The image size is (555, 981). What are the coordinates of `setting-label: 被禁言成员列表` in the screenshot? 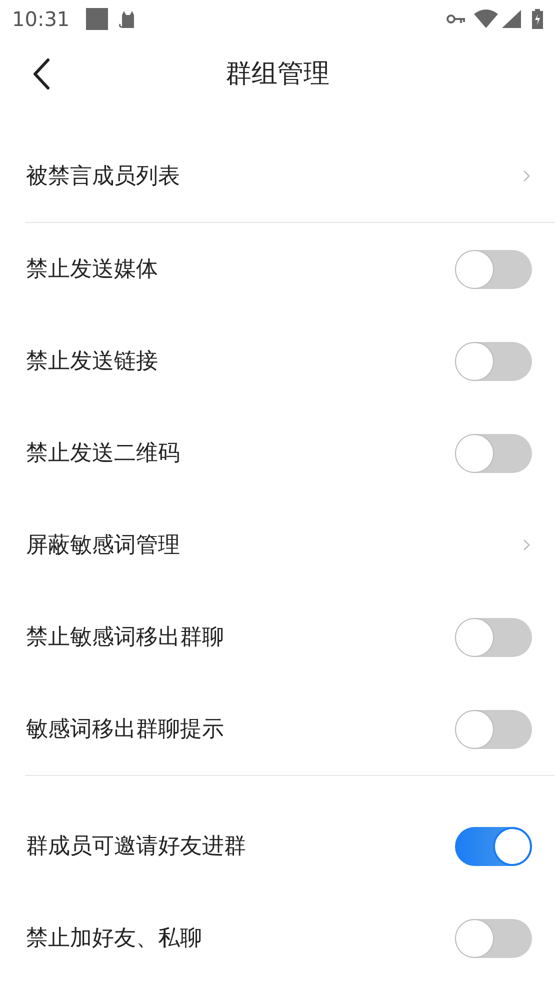 It's located at (274, 176).